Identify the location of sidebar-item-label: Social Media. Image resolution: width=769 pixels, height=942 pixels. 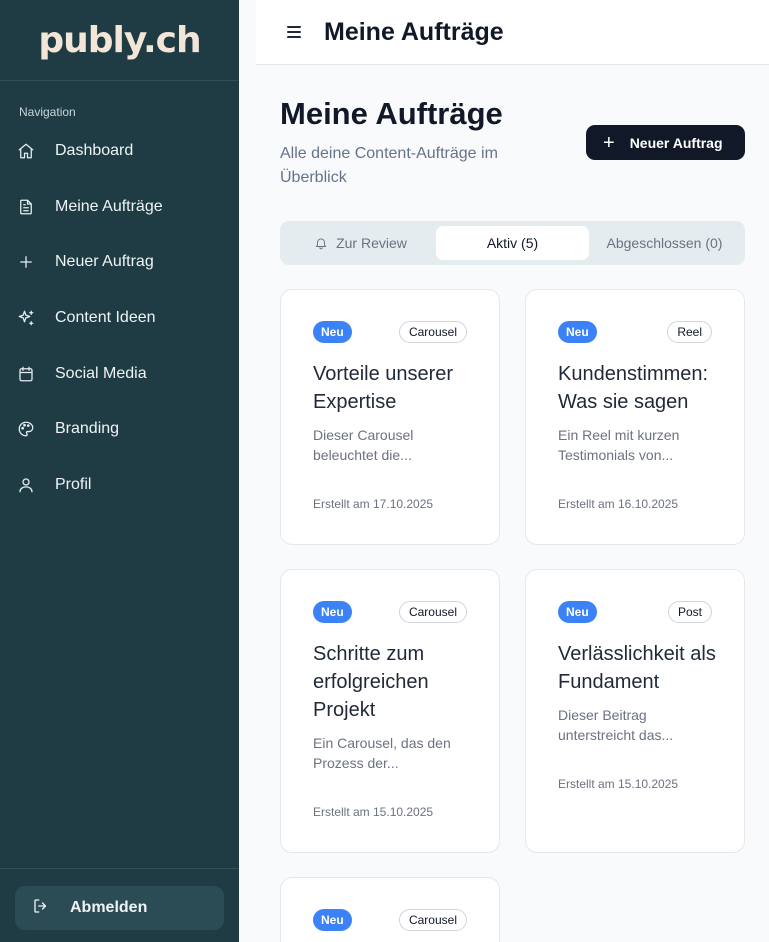
(101, 373).